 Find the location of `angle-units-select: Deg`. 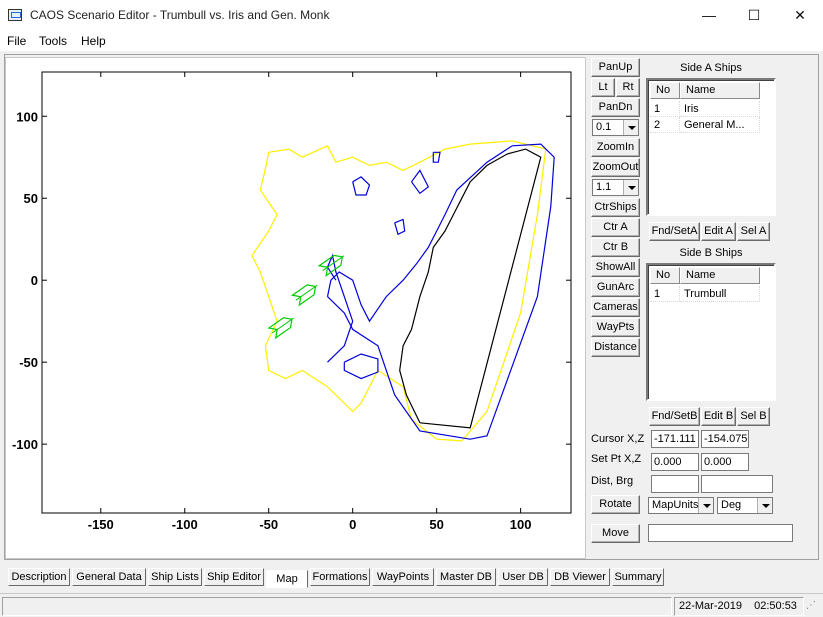

angle-units-select: Deg is located at coordinates (745, 505).